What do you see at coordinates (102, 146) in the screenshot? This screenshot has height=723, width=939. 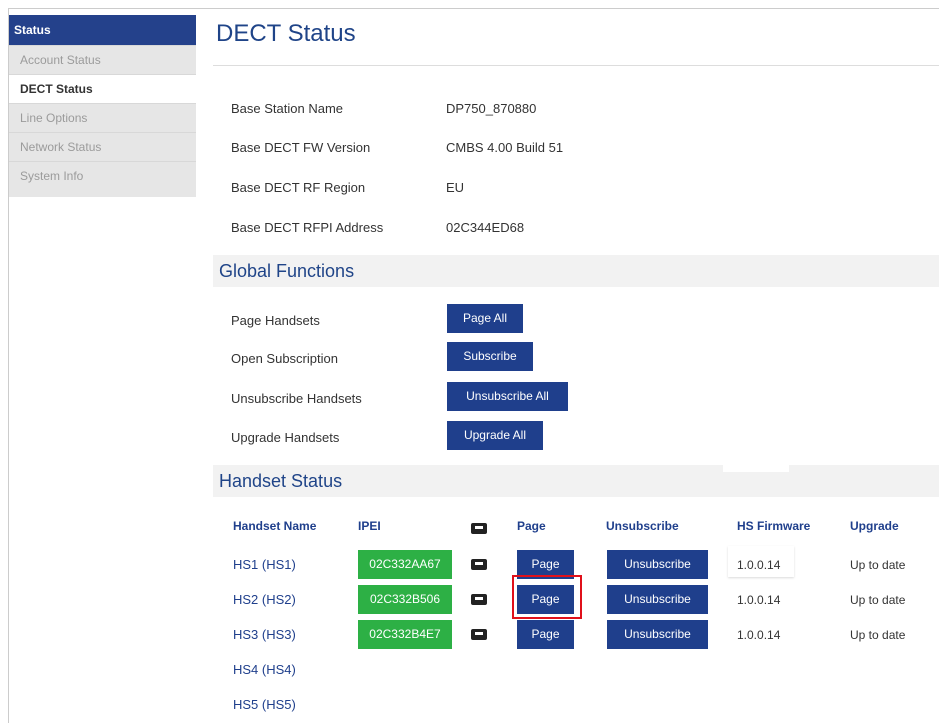 I see `sidebar-item-network-status: Network Status` at bounding box center [102, 146].